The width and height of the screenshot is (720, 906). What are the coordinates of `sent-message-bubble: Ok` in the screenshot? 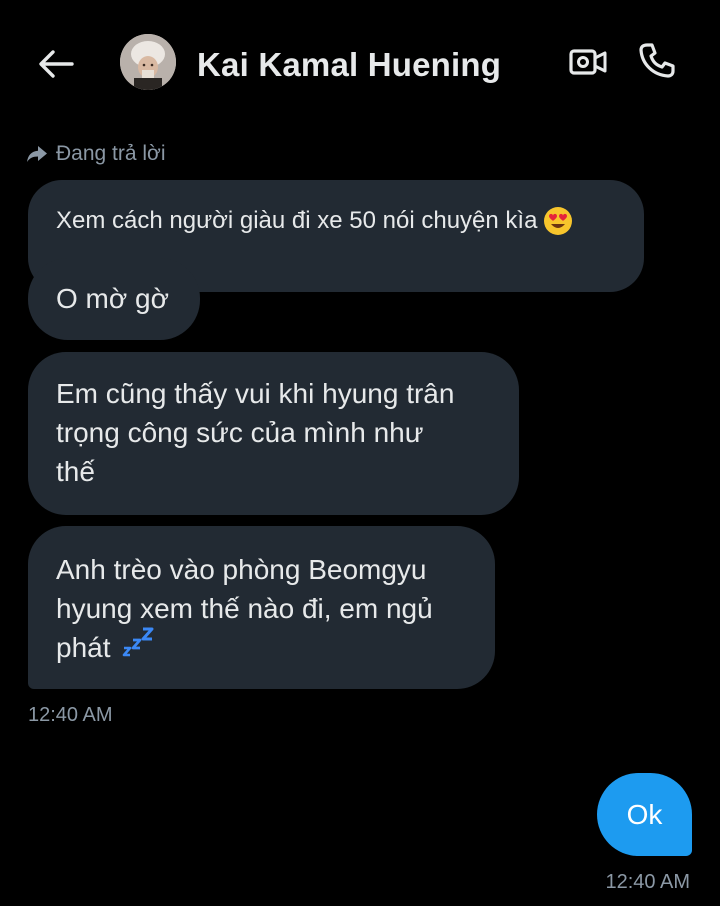 It's located at (644, 814).